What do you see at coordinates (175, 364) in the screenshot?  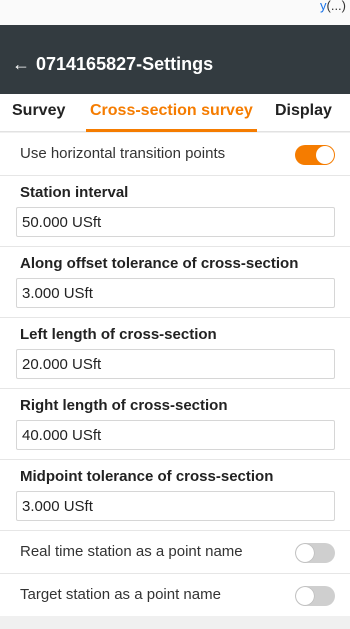 I see `left-length-input: 20.000 USft` at bounding box center [175, 364].